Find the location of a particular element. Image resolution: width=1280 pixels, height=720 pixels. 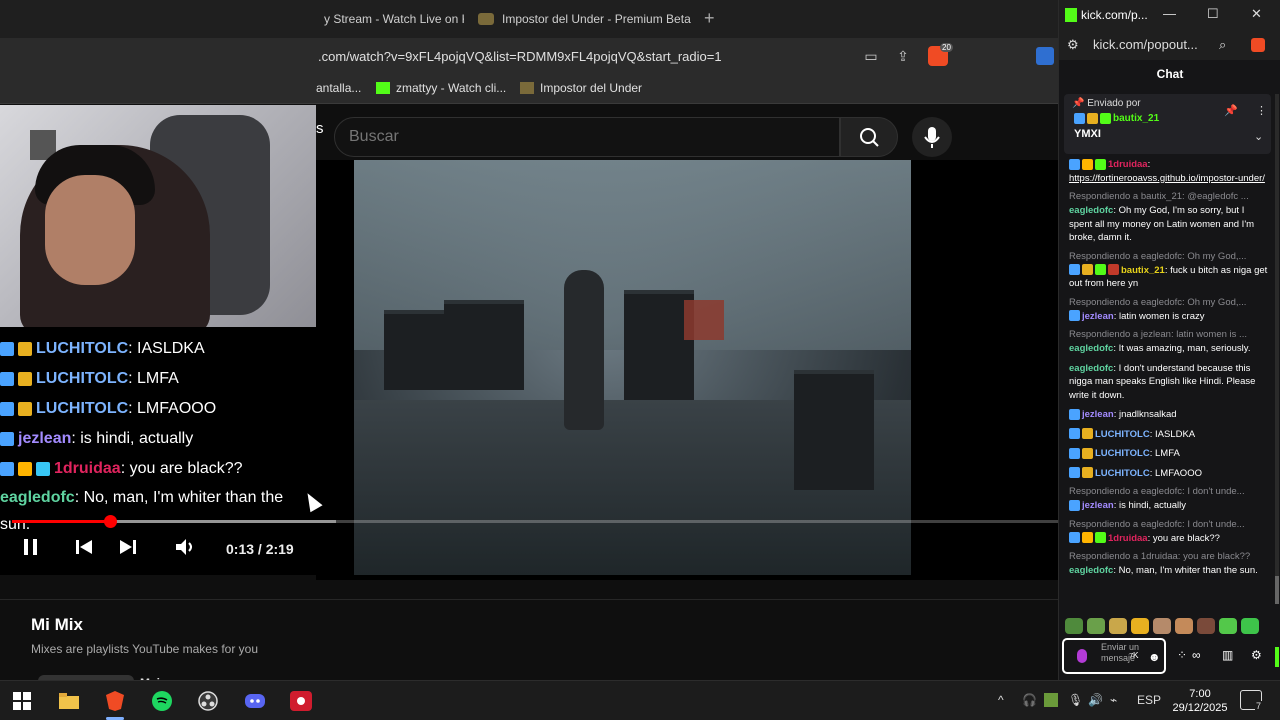

headset-icon: 🎧 is located at coordinates (1029, 700).